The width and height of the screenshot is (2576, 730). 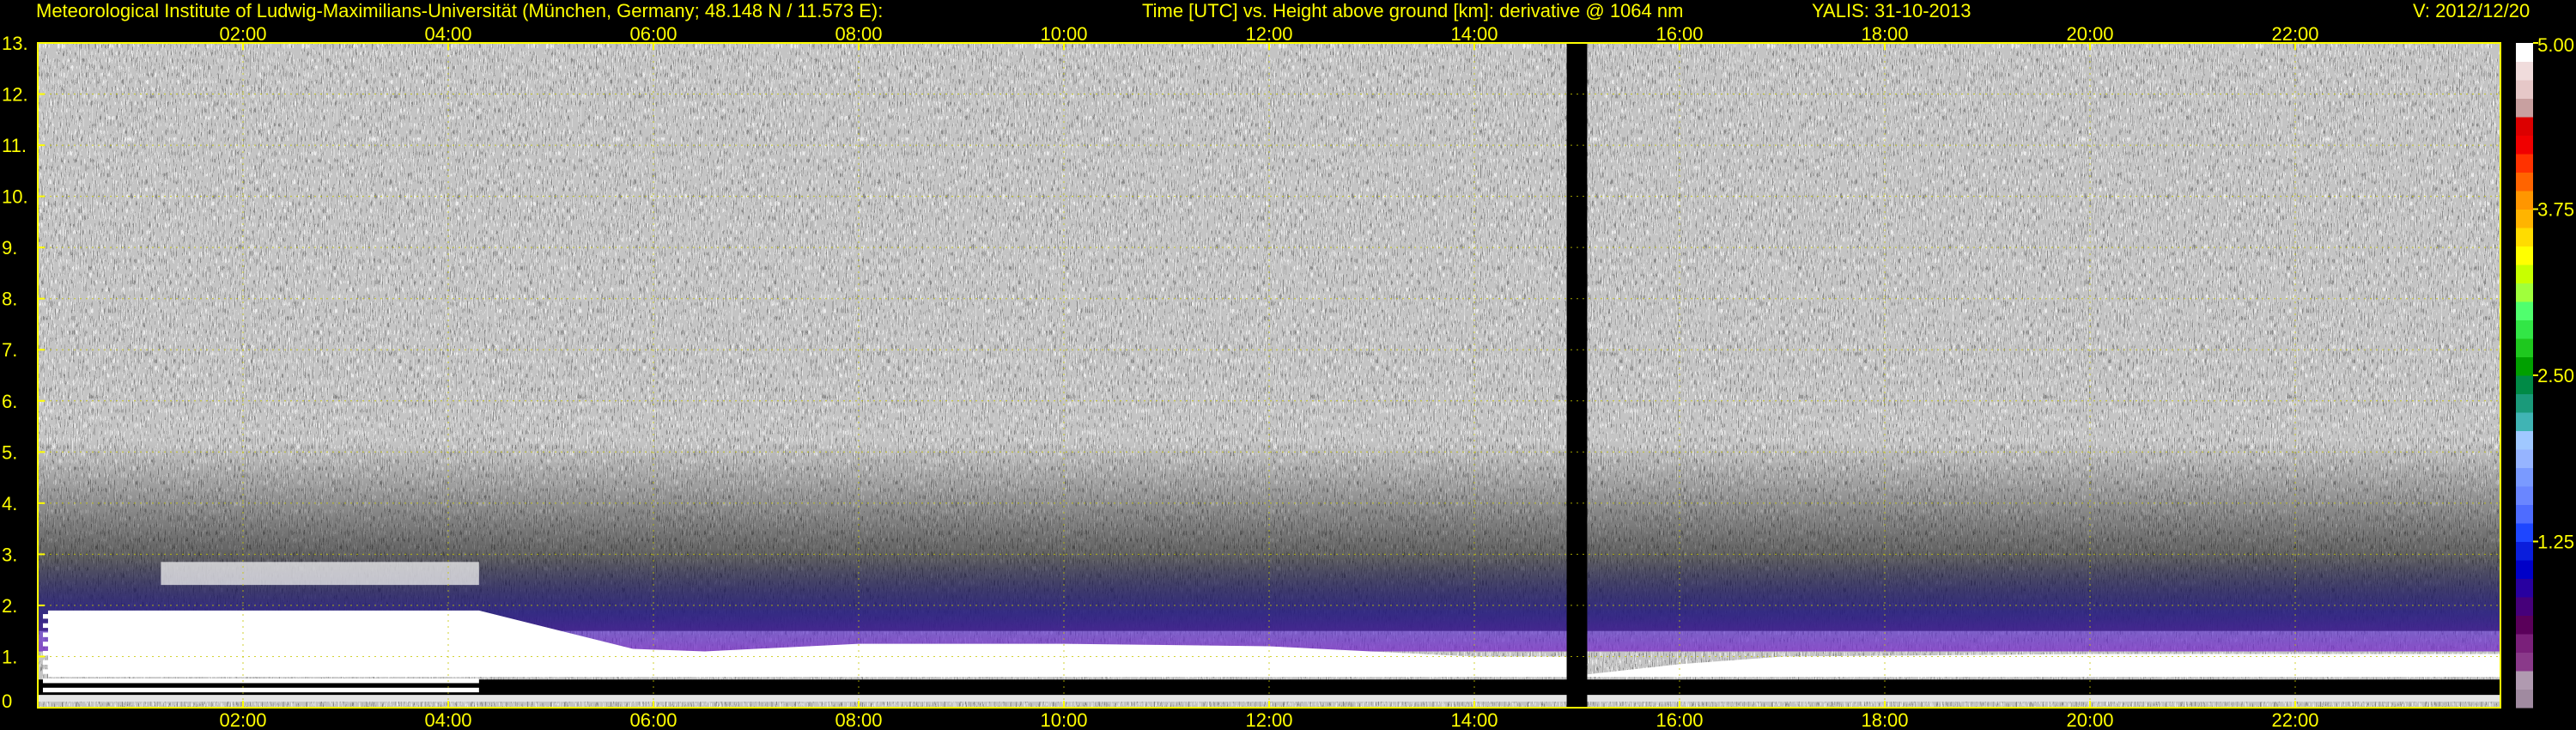 I want to click on y-tick-label: 9., so click(x=9, y=248).